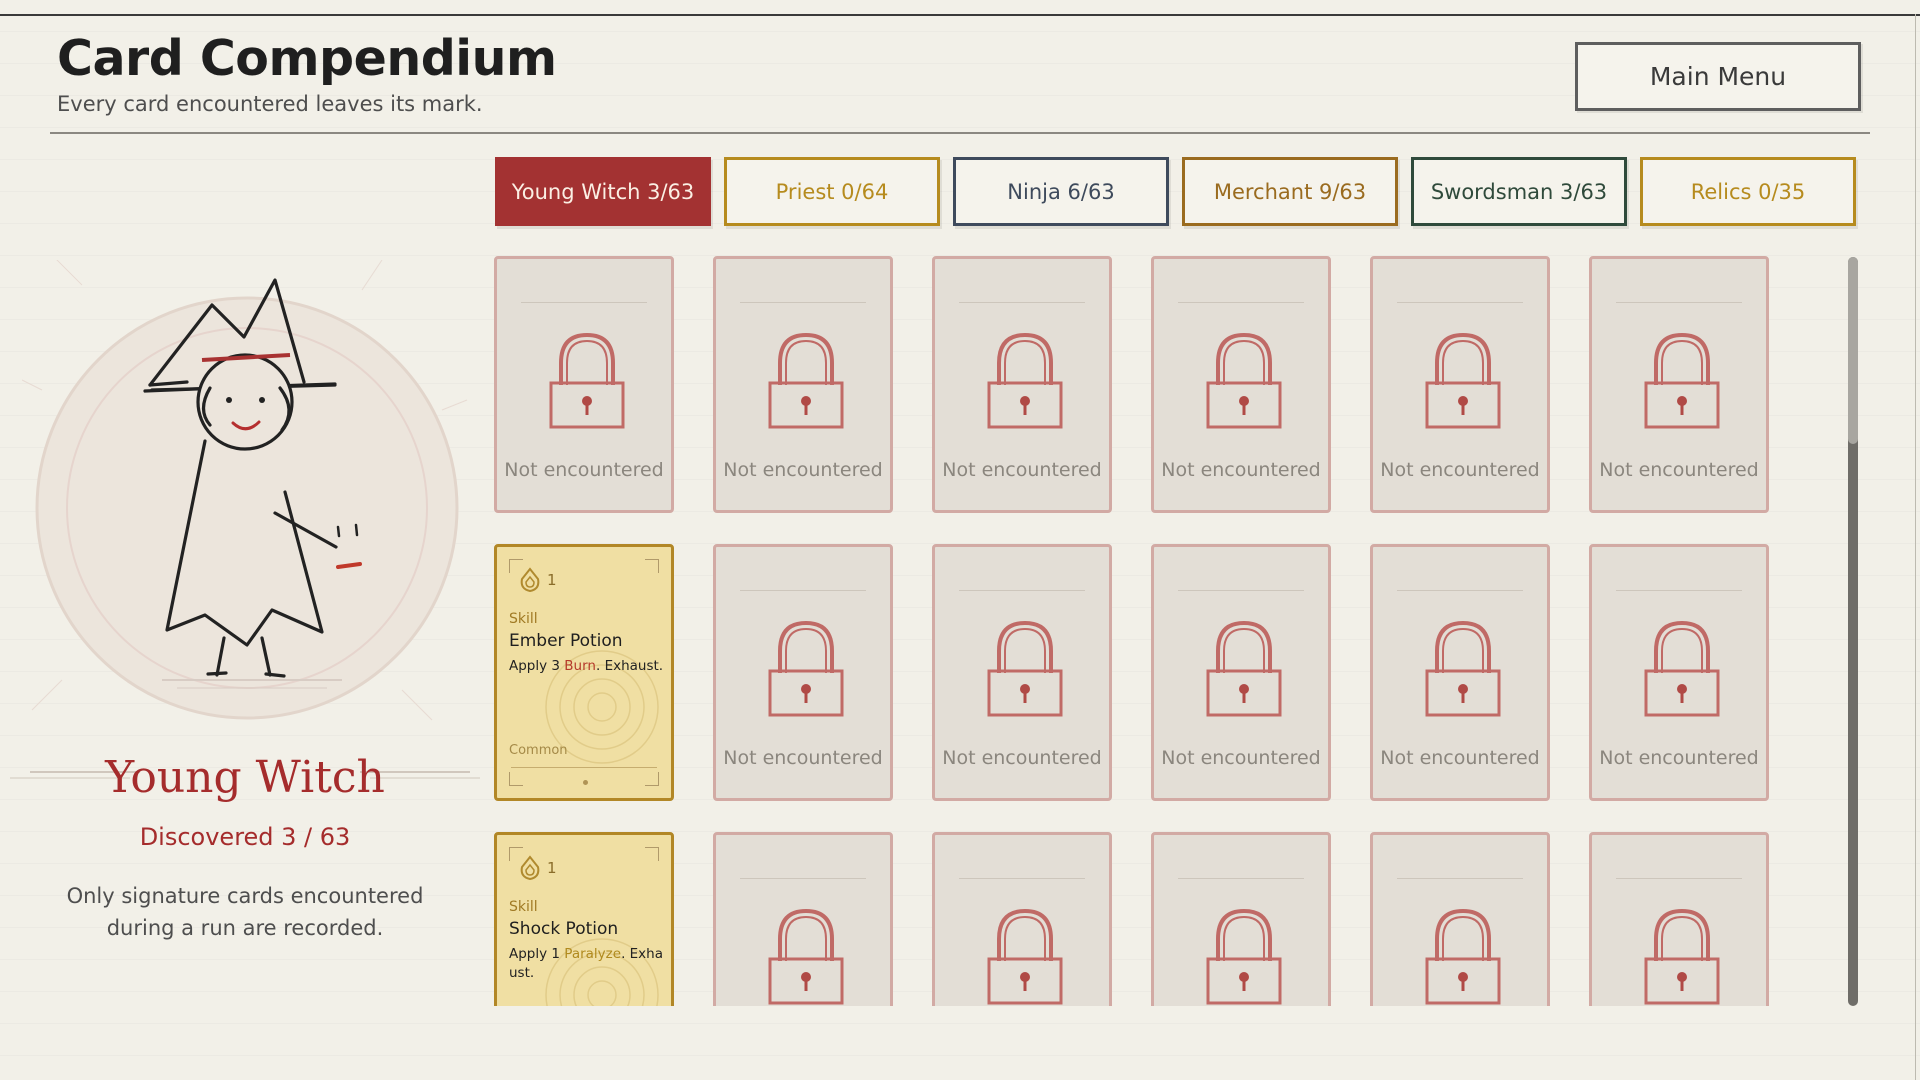 The image size is (1920, 1080). What do you see at coordinates (537, 666) in the screenshot?
I see `card-desc-text: Apply 3` at bounding box center [537, 666].